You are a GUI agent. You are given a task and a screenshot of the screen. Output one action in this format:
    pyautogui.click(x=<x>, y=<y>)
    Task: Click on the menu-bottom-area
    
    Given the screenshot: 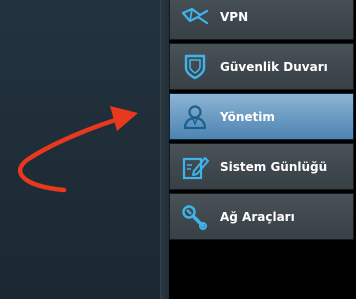 What is the action you would take?
    pyautogui.click(x=262, y=271)
    